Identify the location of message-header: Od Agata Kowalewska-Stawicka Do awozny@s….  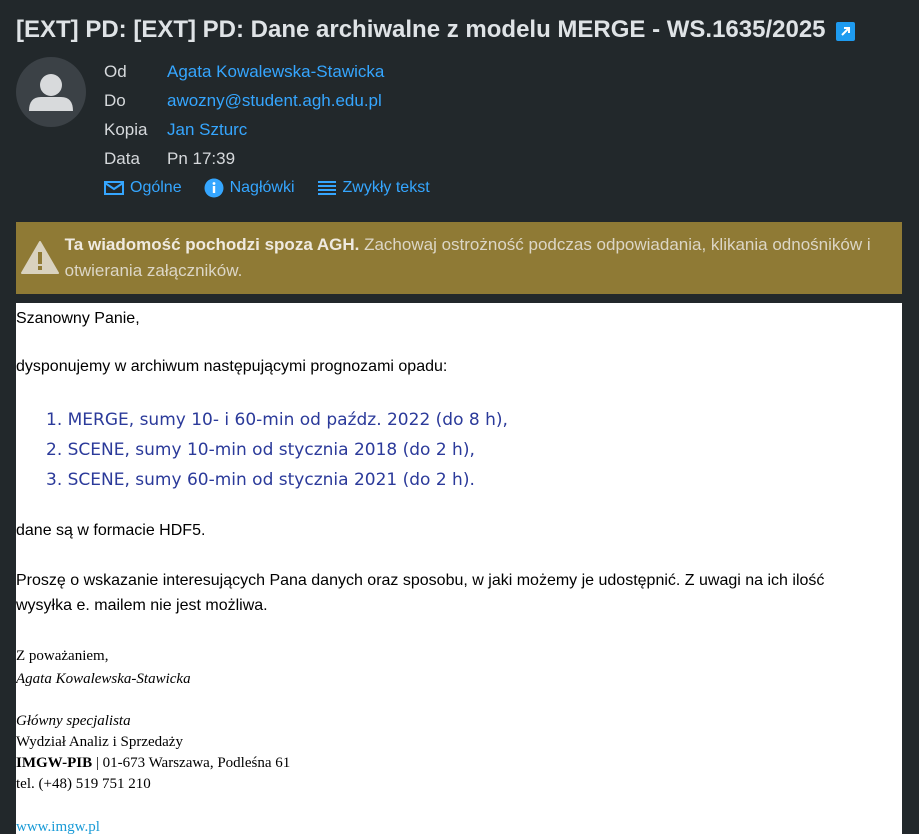
(244, 115).